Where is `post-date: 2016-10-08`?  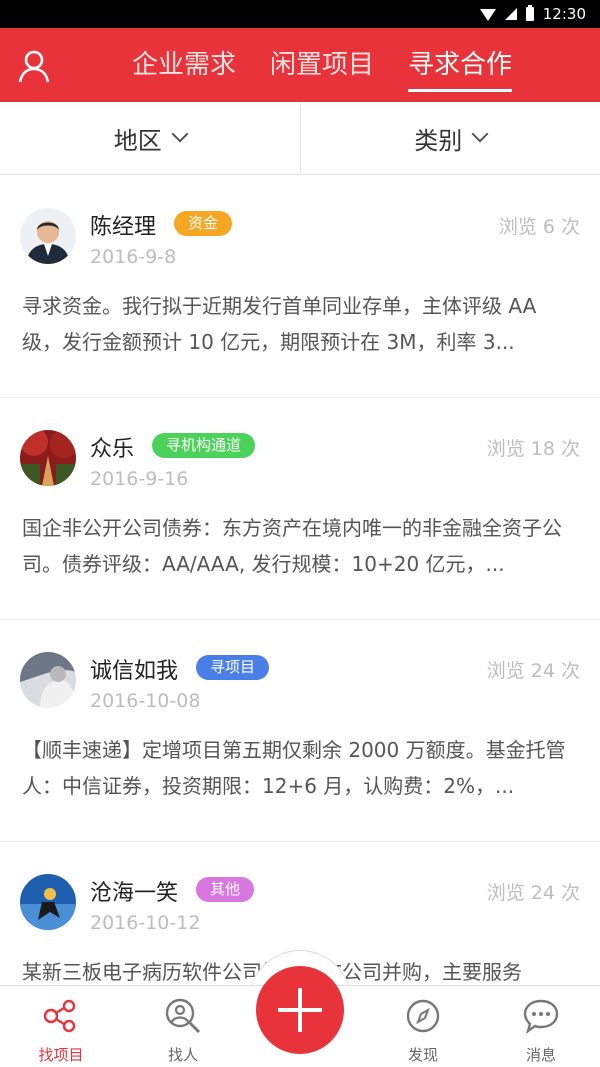 post-date: 2016-10-08 is located at coordinates (145, 701).